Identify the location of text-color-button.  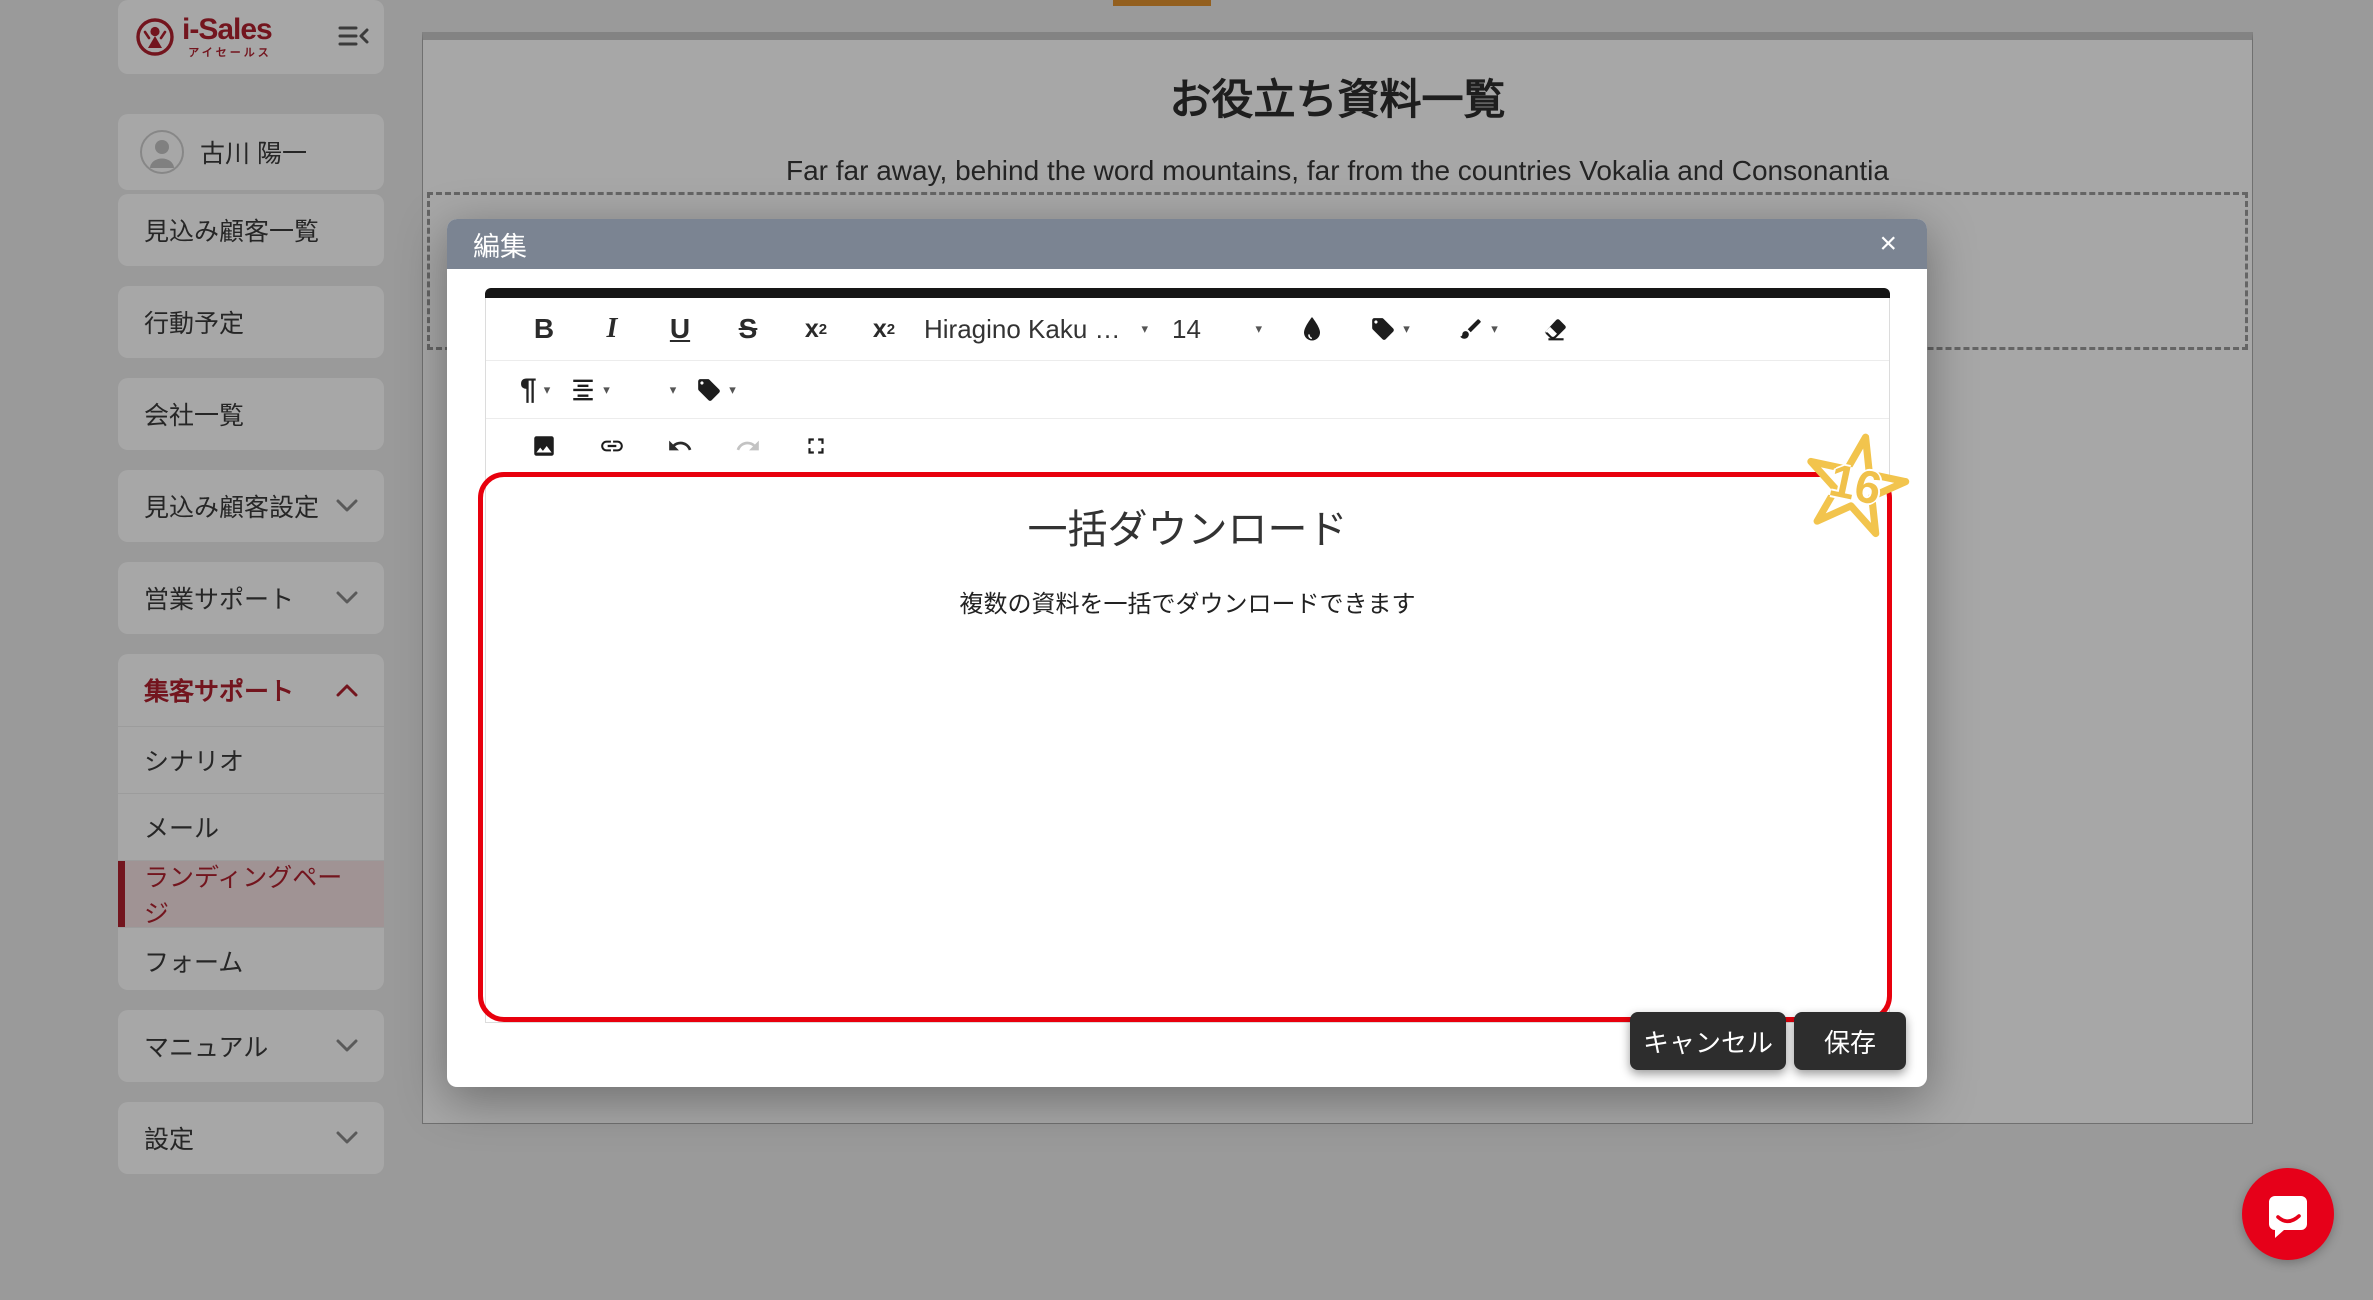
(1312, 329).